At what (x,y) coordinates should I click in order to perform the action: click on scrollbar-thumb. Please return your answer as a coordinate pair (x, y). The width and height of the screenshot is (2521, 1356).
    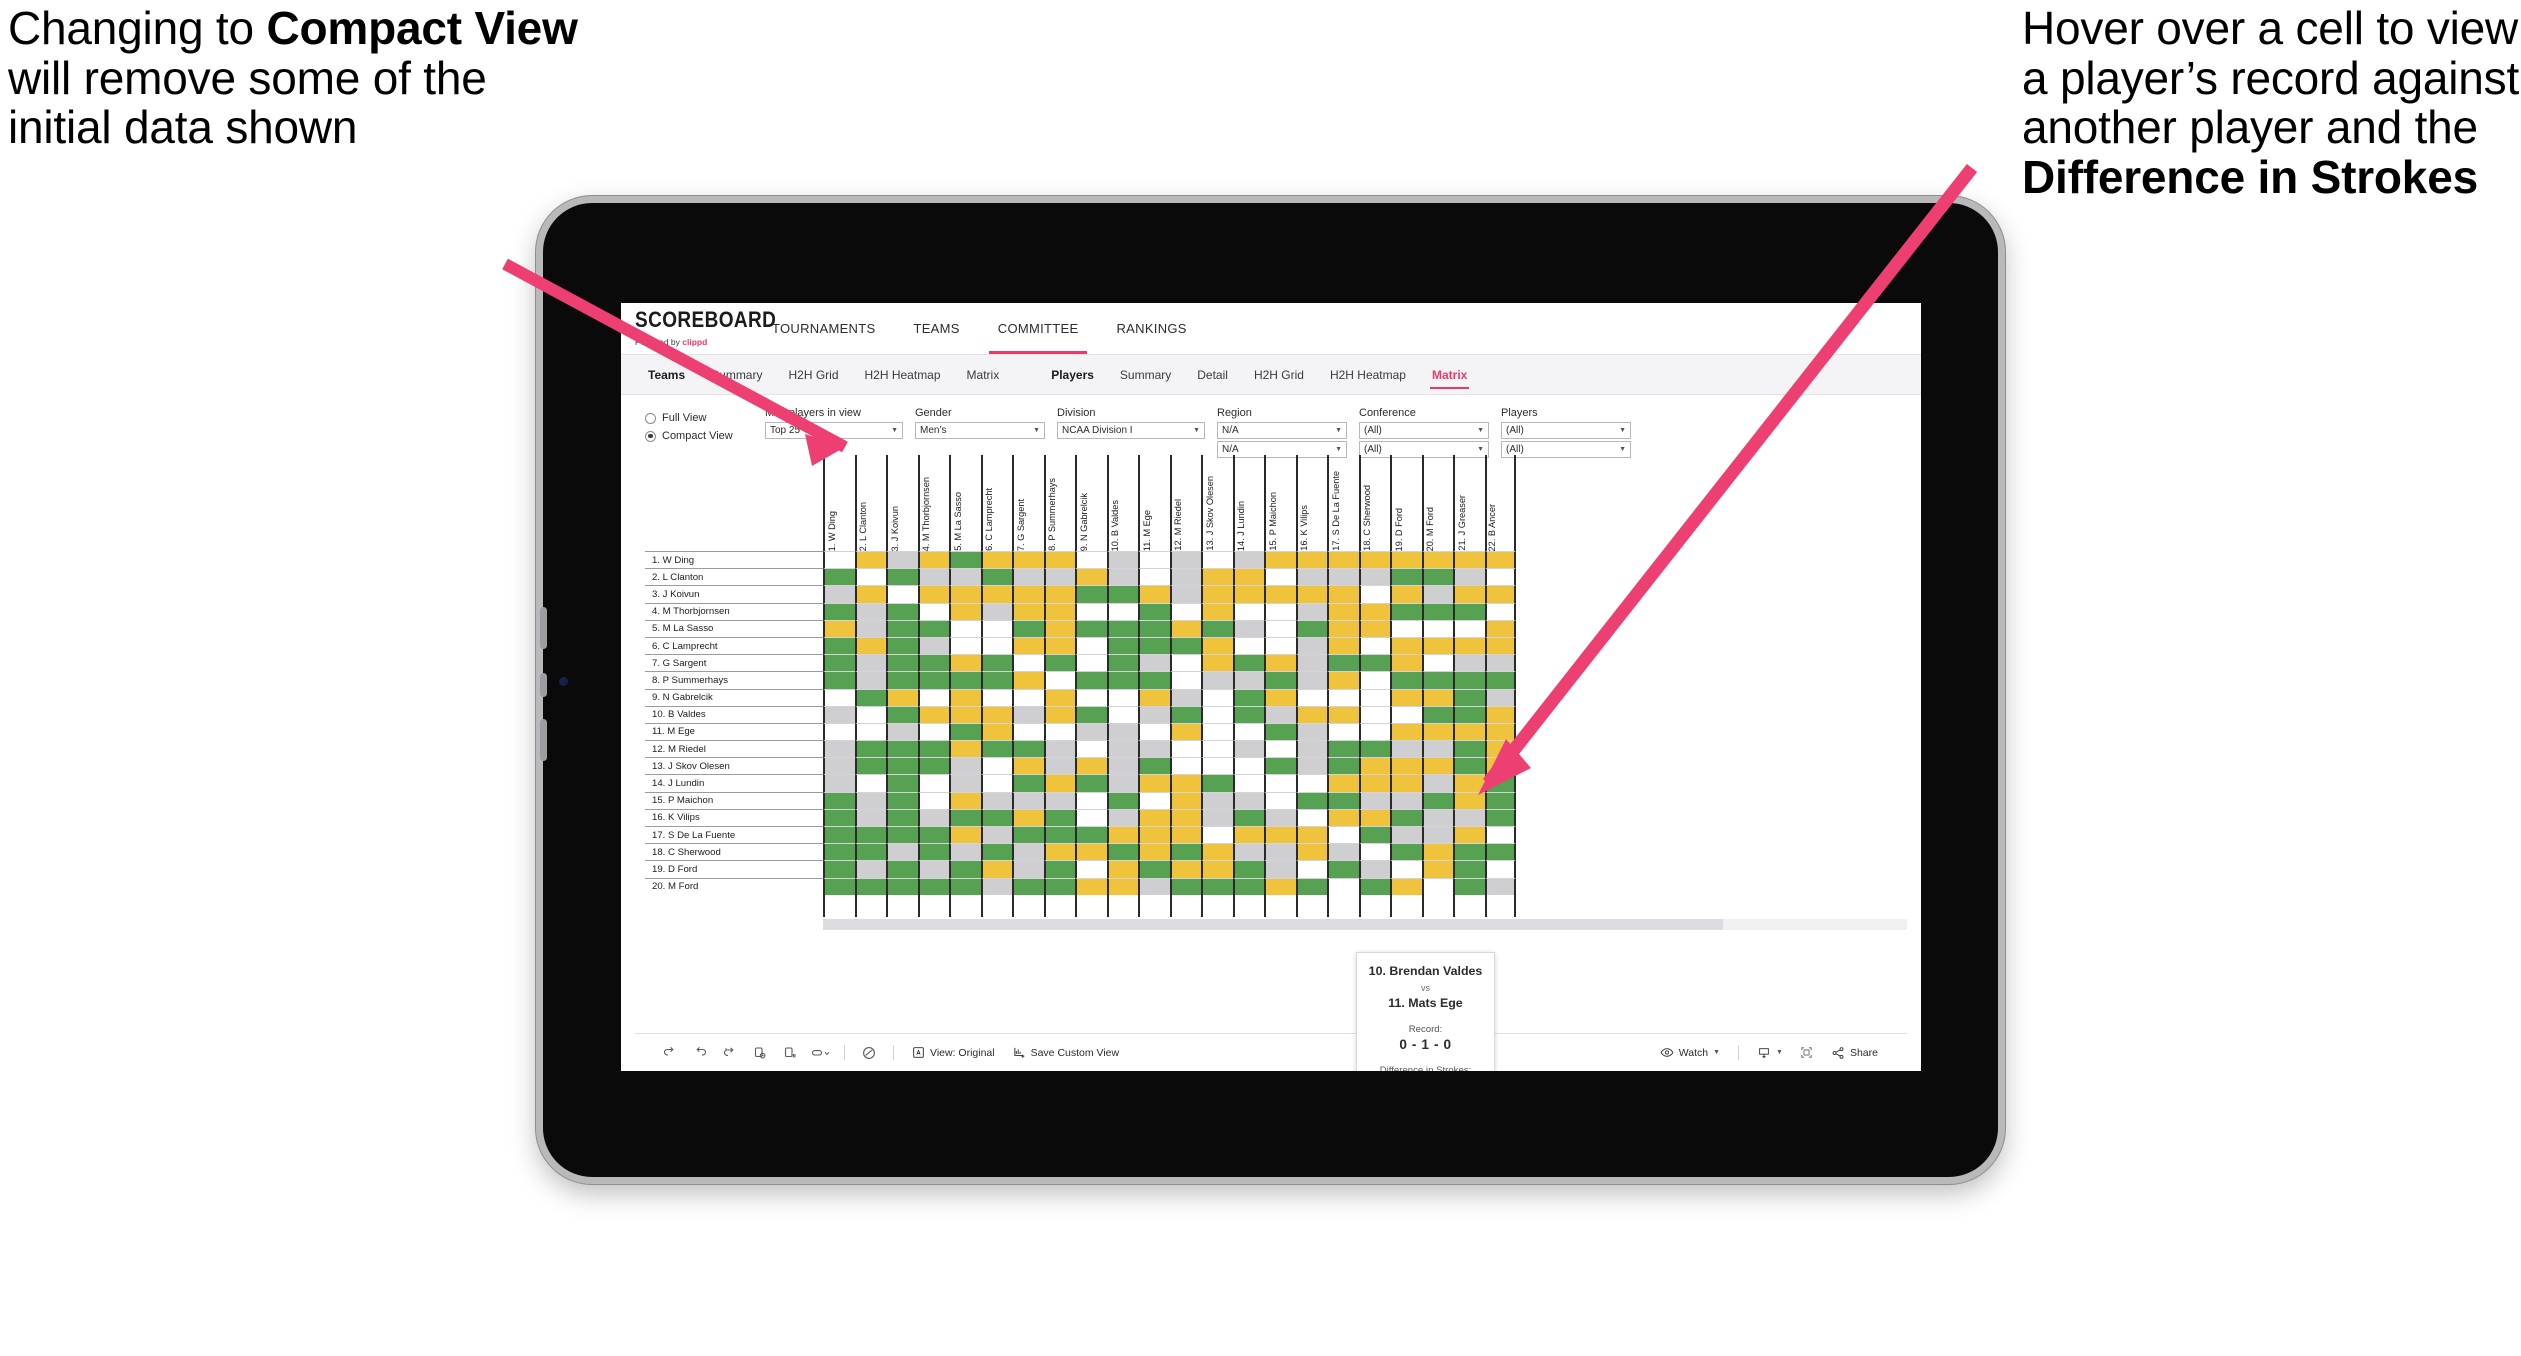
    Looking at the image, I should click on (1273, 924).